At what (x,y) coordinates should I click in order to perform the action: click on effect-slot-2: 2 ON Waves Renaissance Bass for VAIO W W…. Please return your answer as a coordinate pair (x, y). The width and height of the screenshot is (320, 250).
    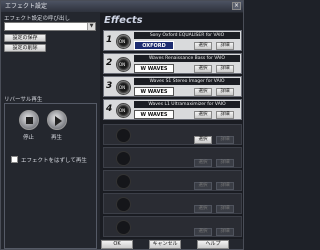
    Looking at the image, I should click on (172, 63).